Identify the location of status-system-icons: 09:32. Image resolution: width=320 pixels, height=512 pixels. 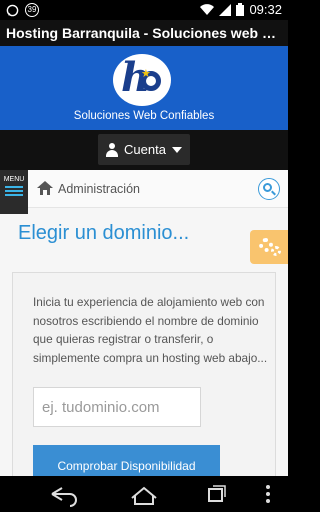
(241, 9).